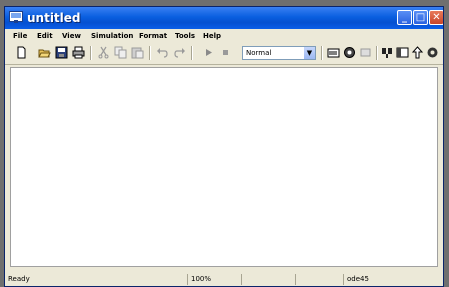 The height and width of the screenshot is (287, 449). I want to click on model-explorer-button, so click(349, 52).